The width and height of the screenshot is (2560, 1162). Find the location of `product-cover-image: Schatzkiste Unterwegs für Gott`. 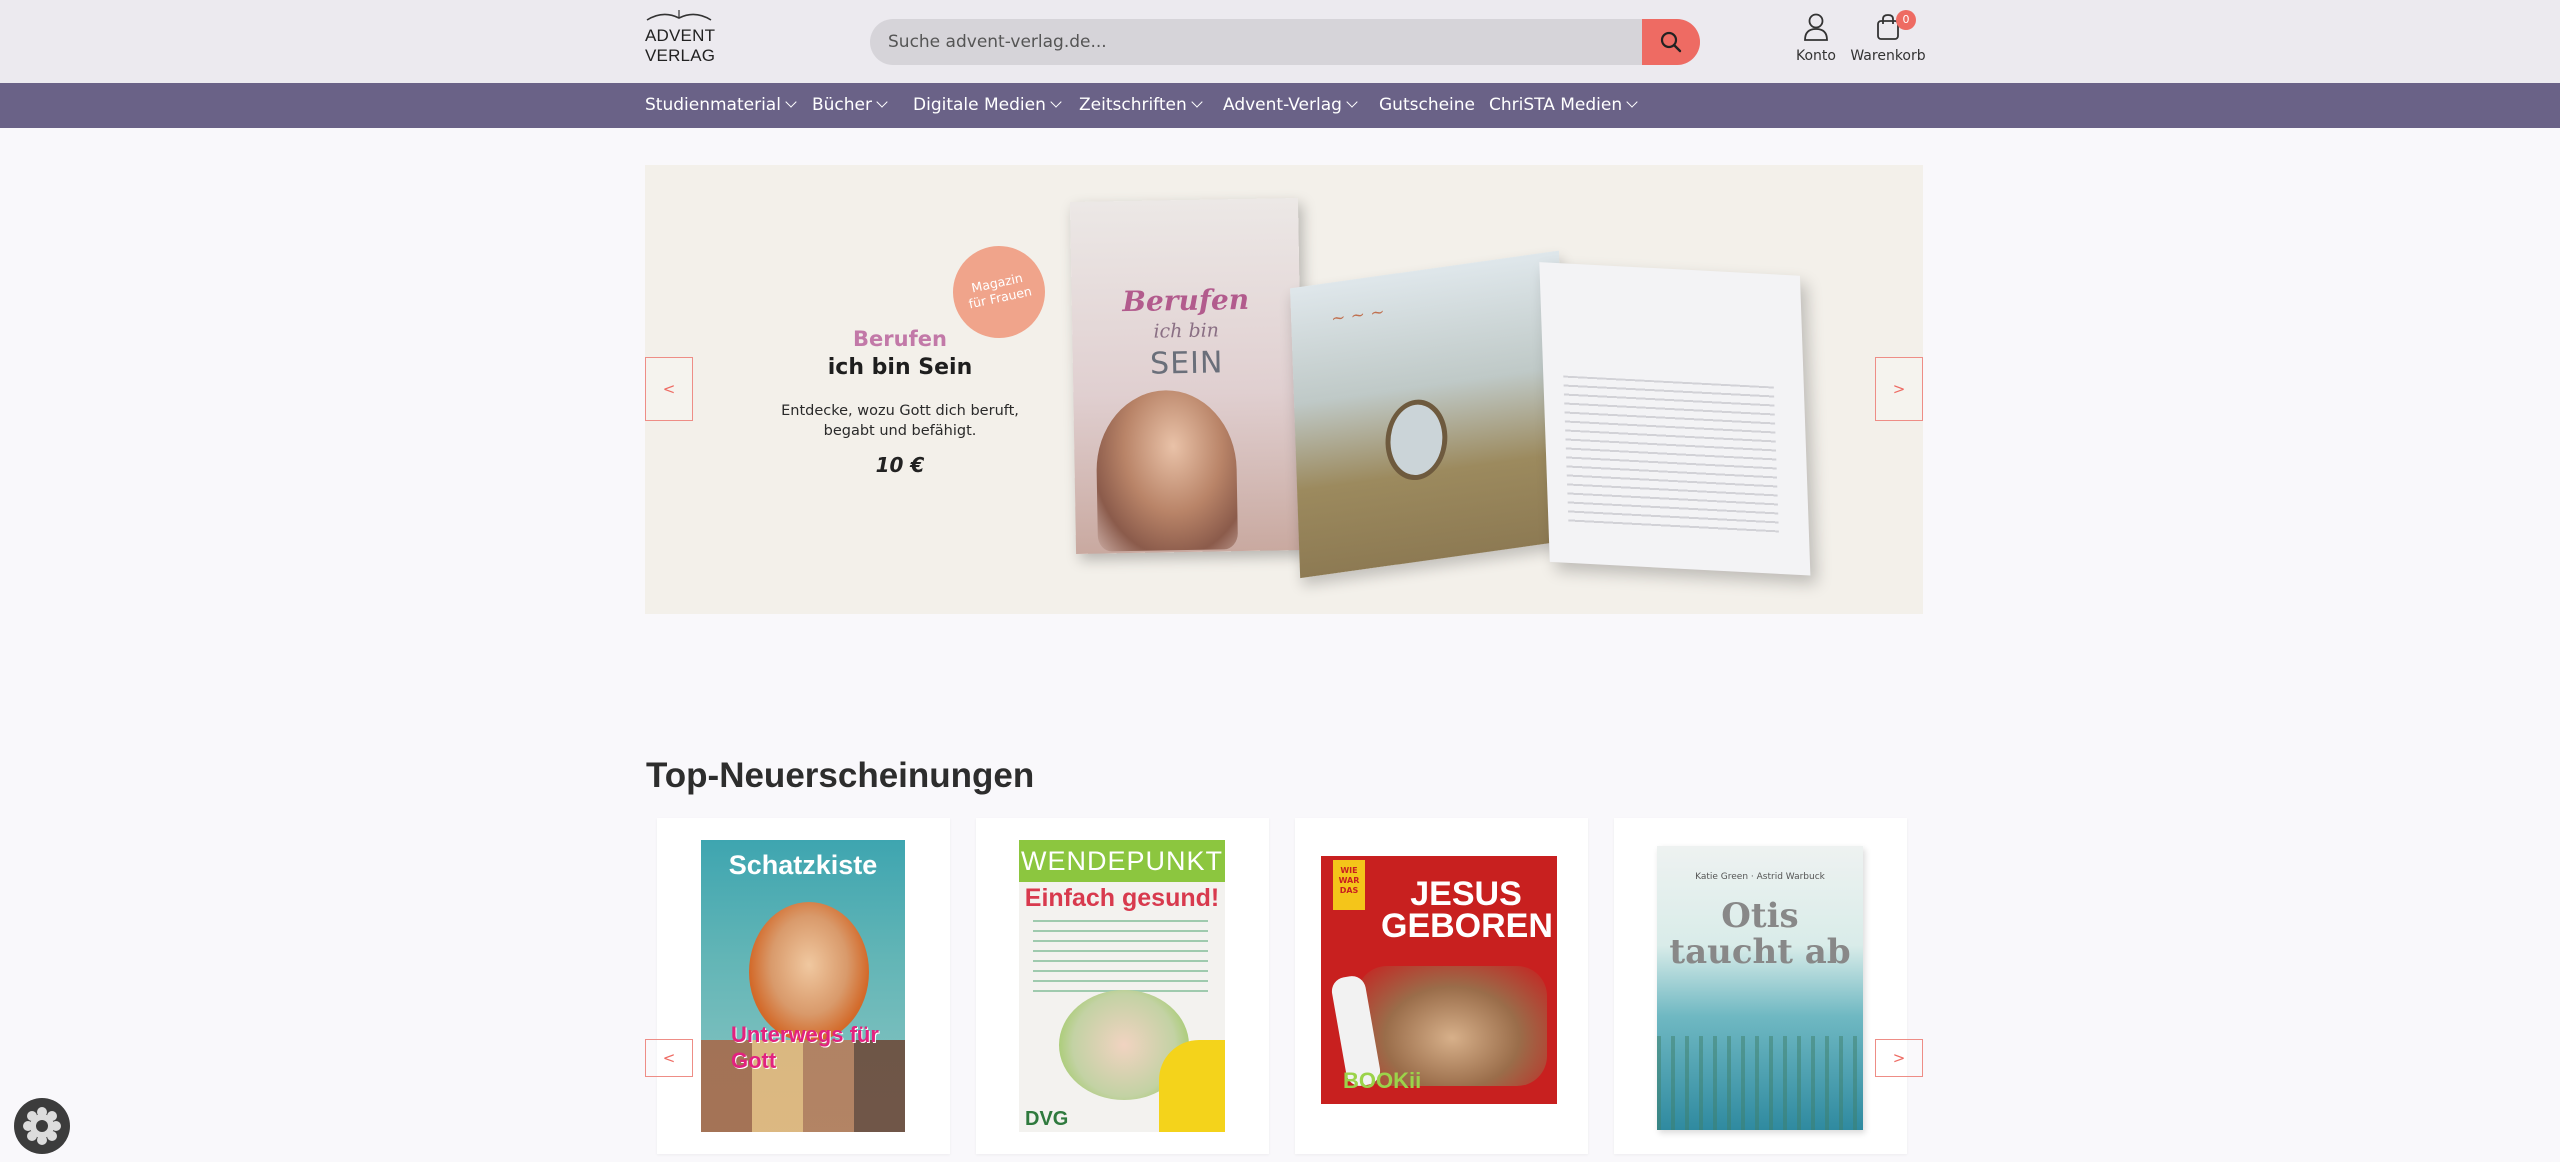

product-cover-image: Schatzkiste Unterwegs für Gott is located at coordinates (803, 986).